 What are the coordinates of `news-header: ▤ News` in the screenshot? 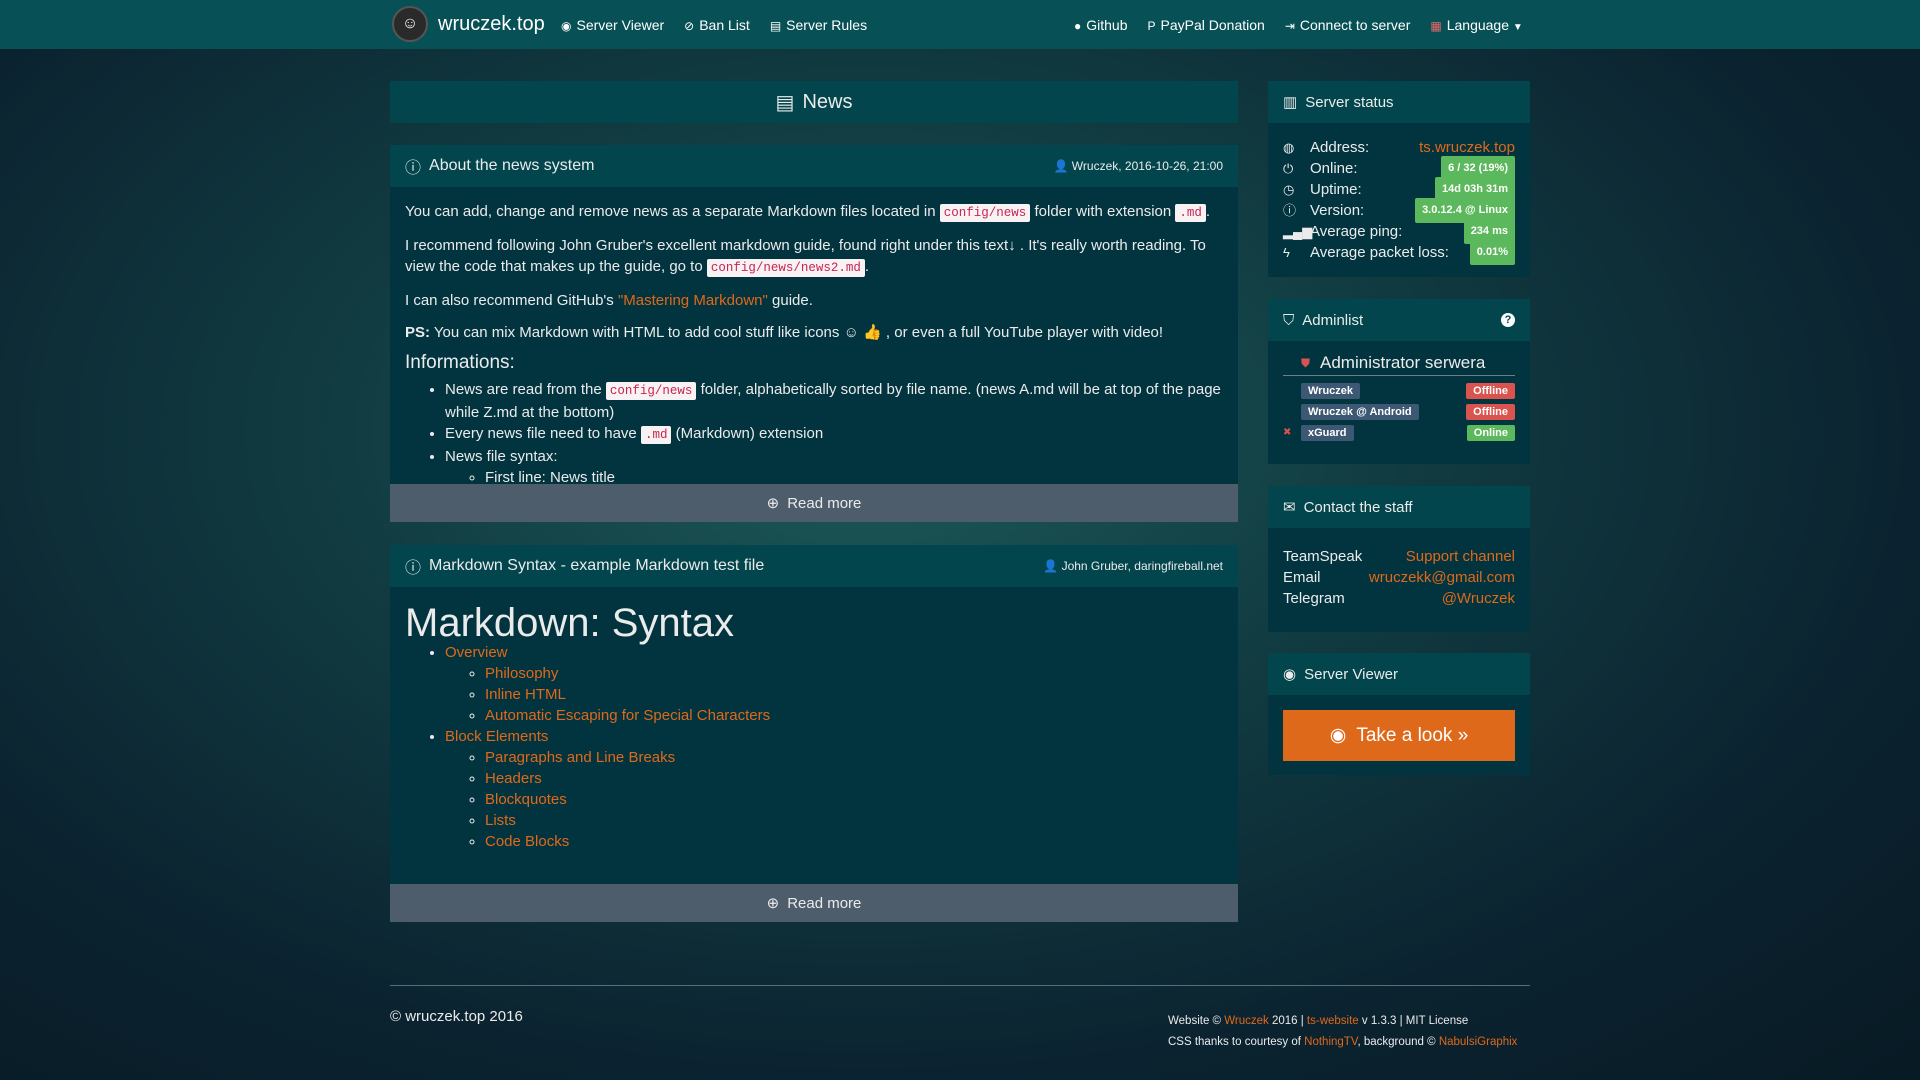 It's located at (814, 102).